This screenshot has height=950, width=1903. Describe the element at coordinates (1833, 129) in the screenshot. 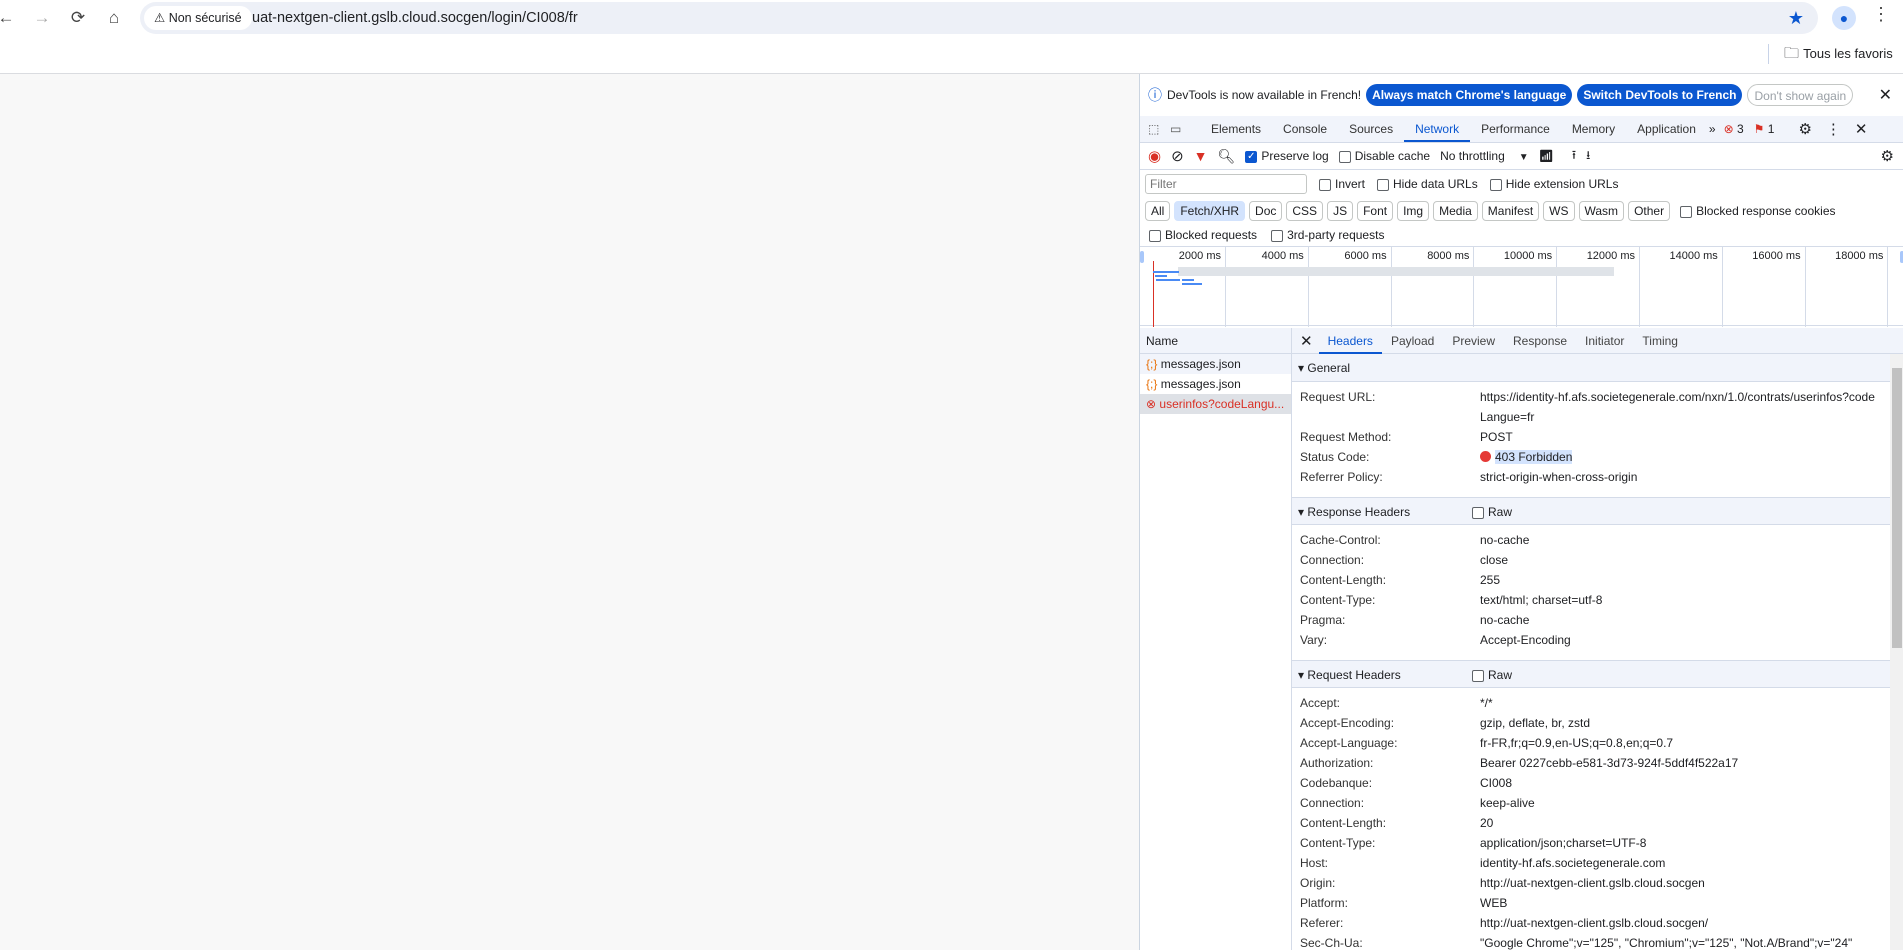

I see `kebab-menu-icon: ⋮` at that location.